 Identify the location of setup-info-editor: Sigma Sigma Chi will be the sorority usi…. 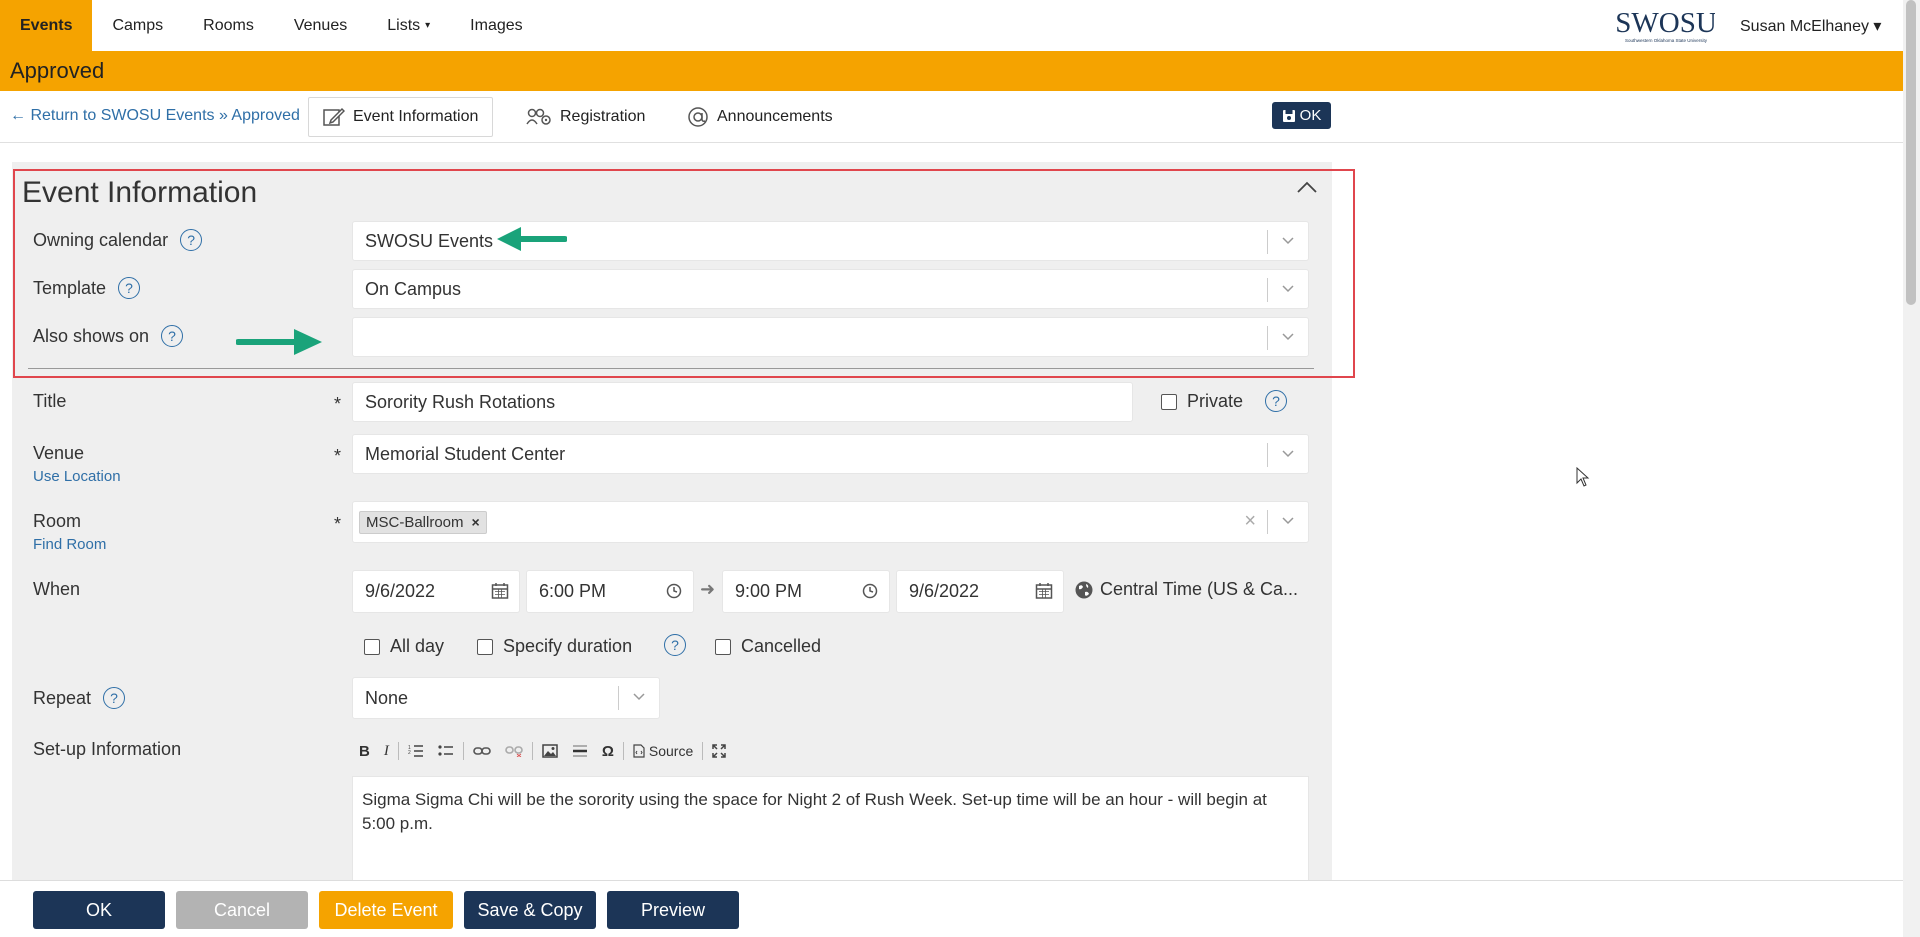
(830, 829).